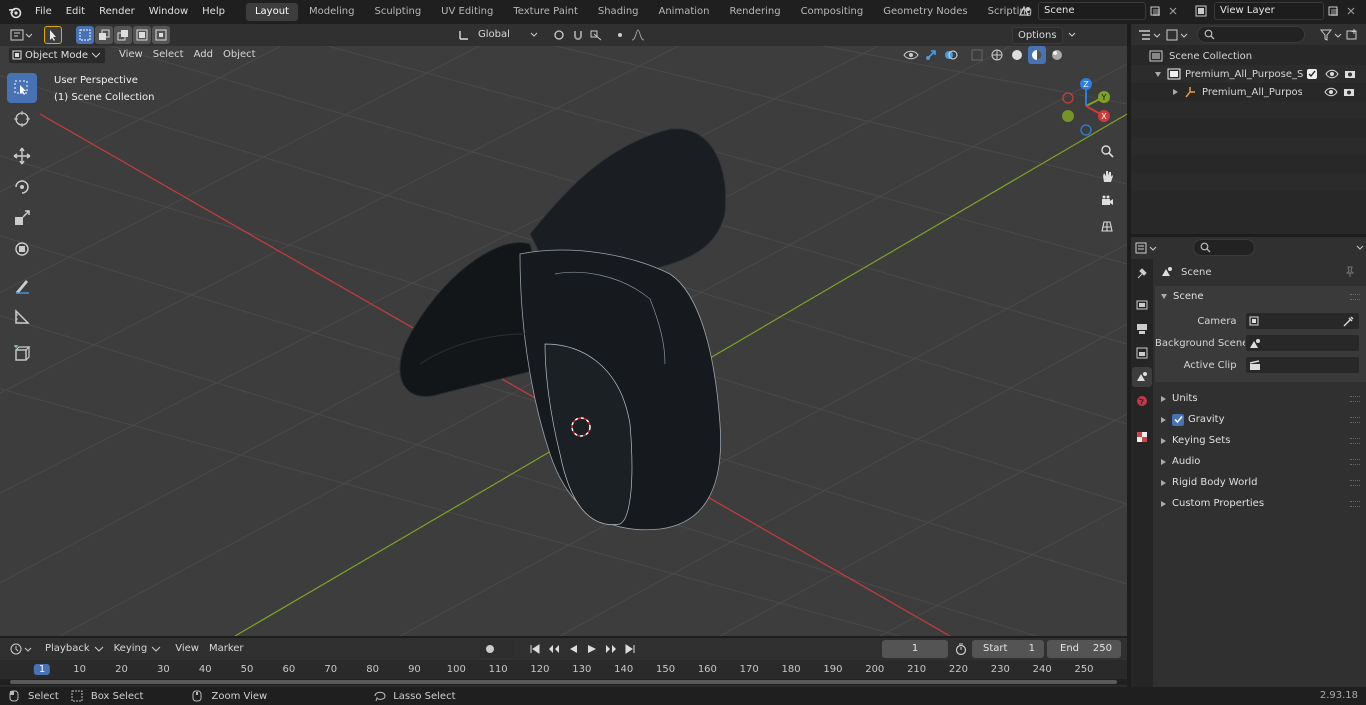 The image size is (1366, 705). Describe the element at coordinates (1224, 247) in the screenshot. I see `properties-search-input` at that location.